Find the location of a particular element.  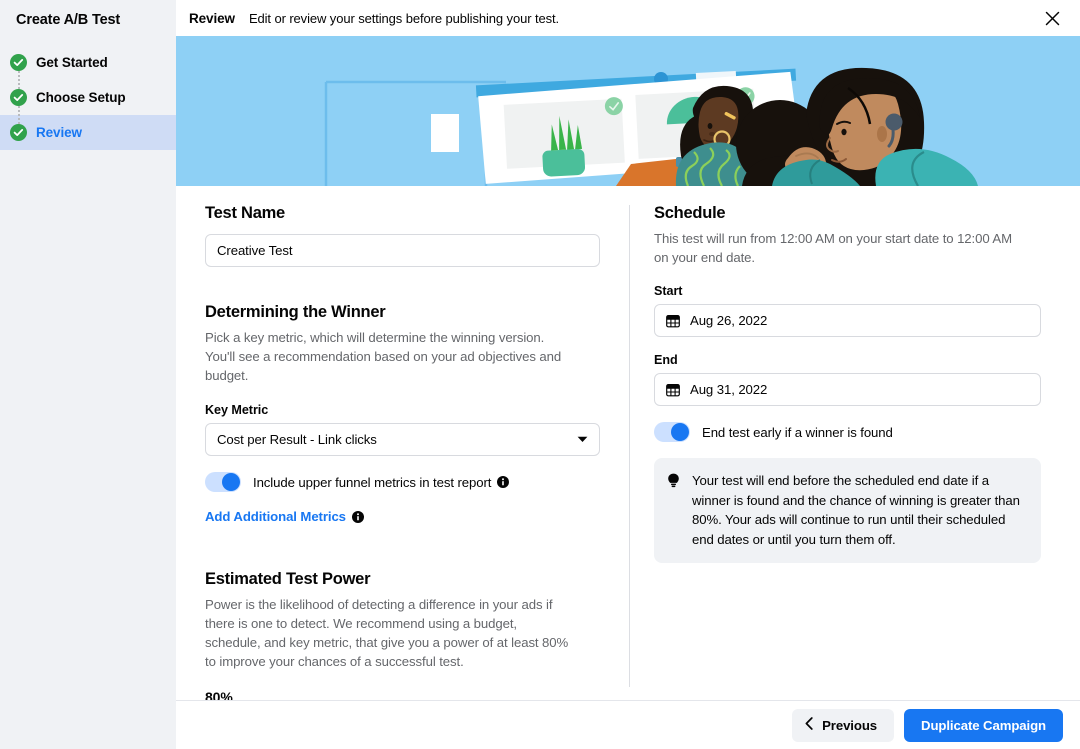

step-list: Get Started Choose Setup Review is located at coordinates (88, 97).